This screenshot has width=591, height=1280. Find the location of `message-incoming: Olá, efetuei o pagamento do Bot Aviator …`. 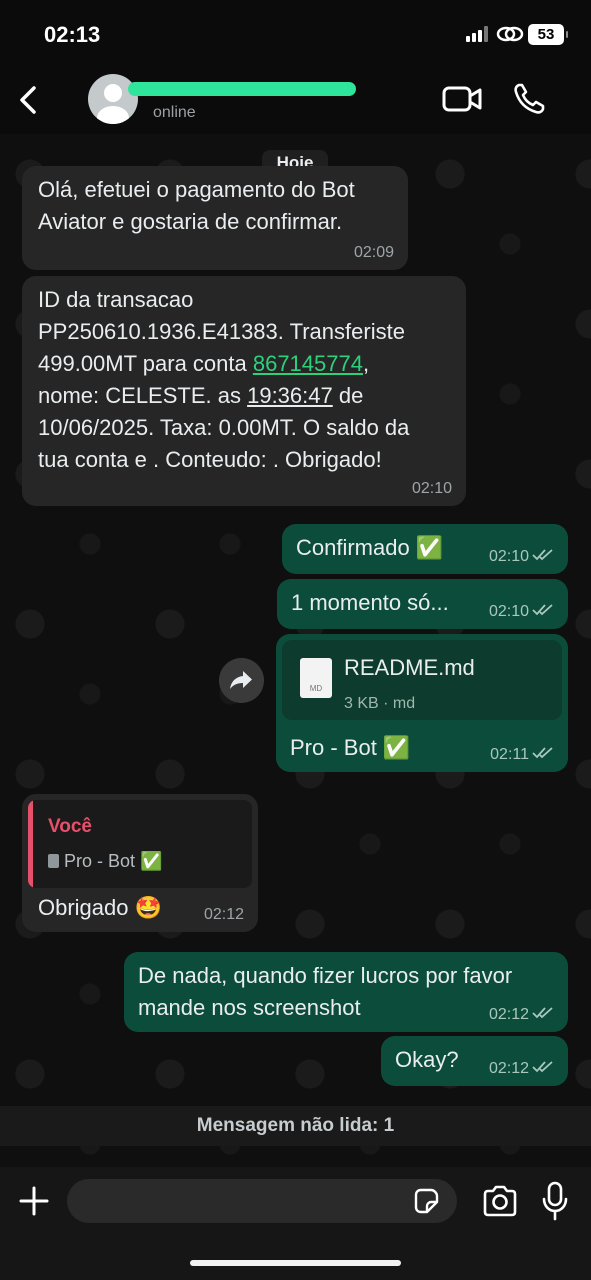

message-incoming: Olá, efetuei o pagamento do Bot Aviator … is located at coordinates (215, 218).